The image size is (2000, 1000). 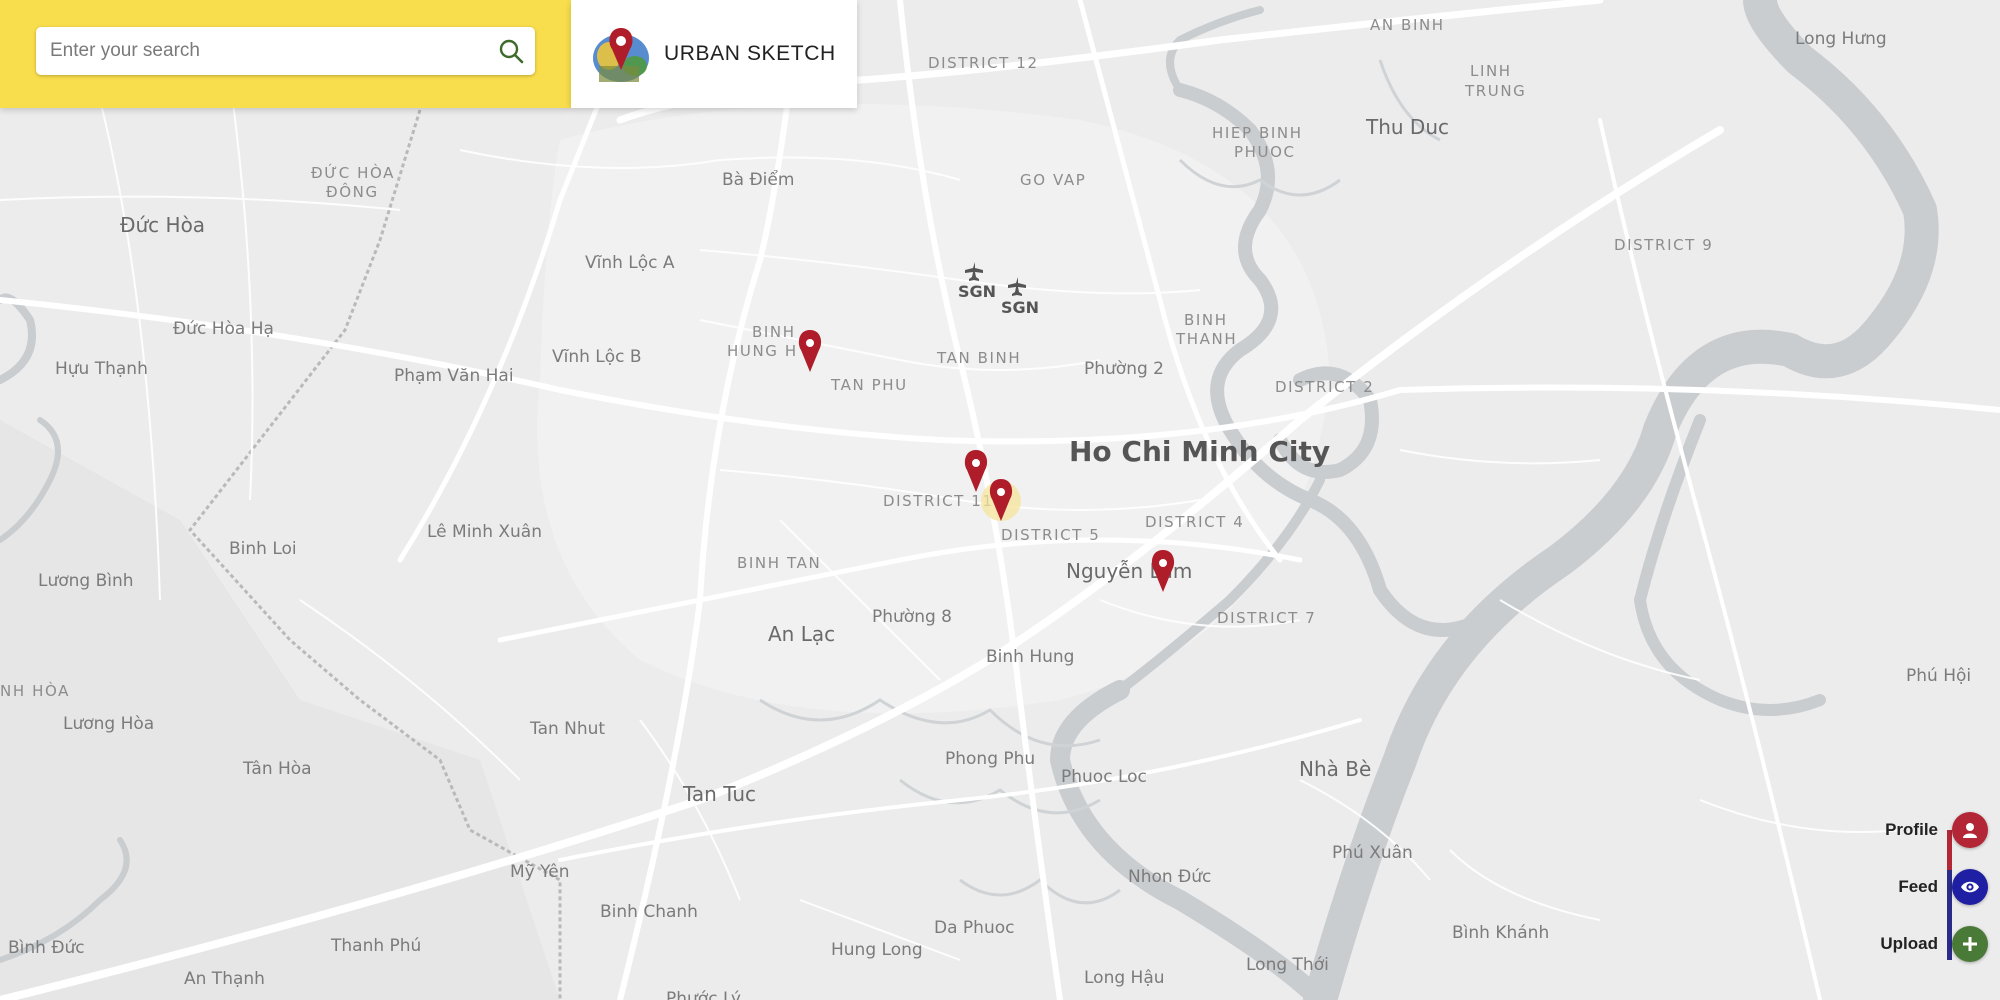 I want to click on map-label-thanh-phu: Thanh Phú, so click(x=375, y=946).